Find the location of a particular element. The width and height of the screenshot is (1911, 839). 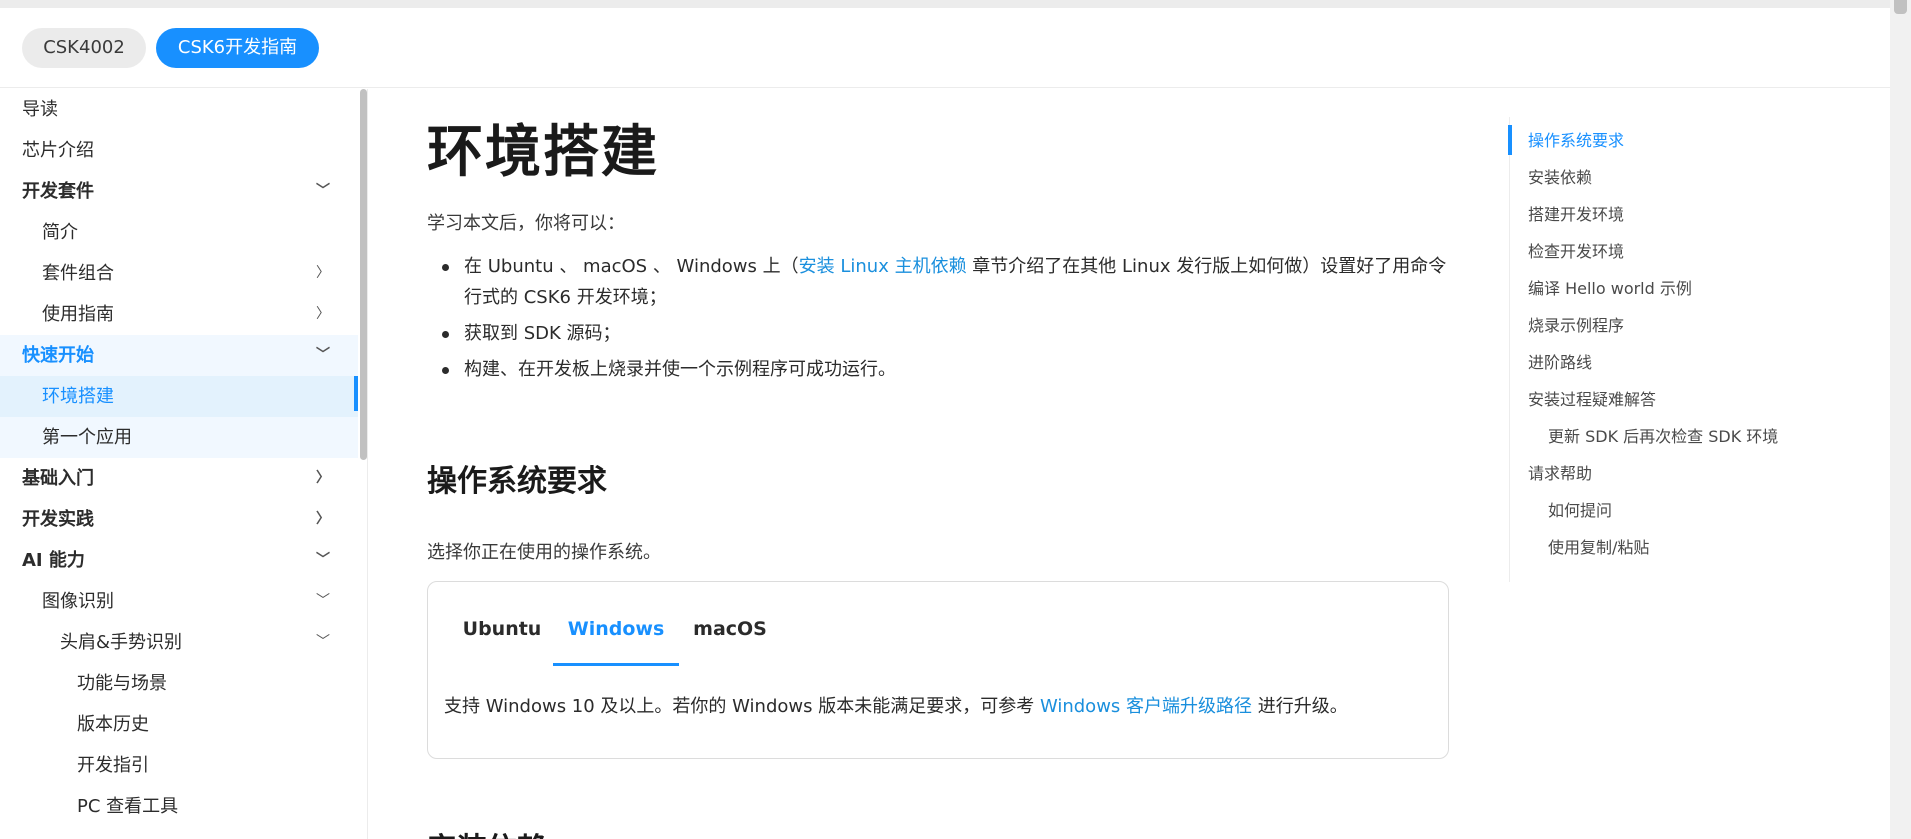

toc-item-get-help: 请求帮助 is located at coordinates (1560, 472).